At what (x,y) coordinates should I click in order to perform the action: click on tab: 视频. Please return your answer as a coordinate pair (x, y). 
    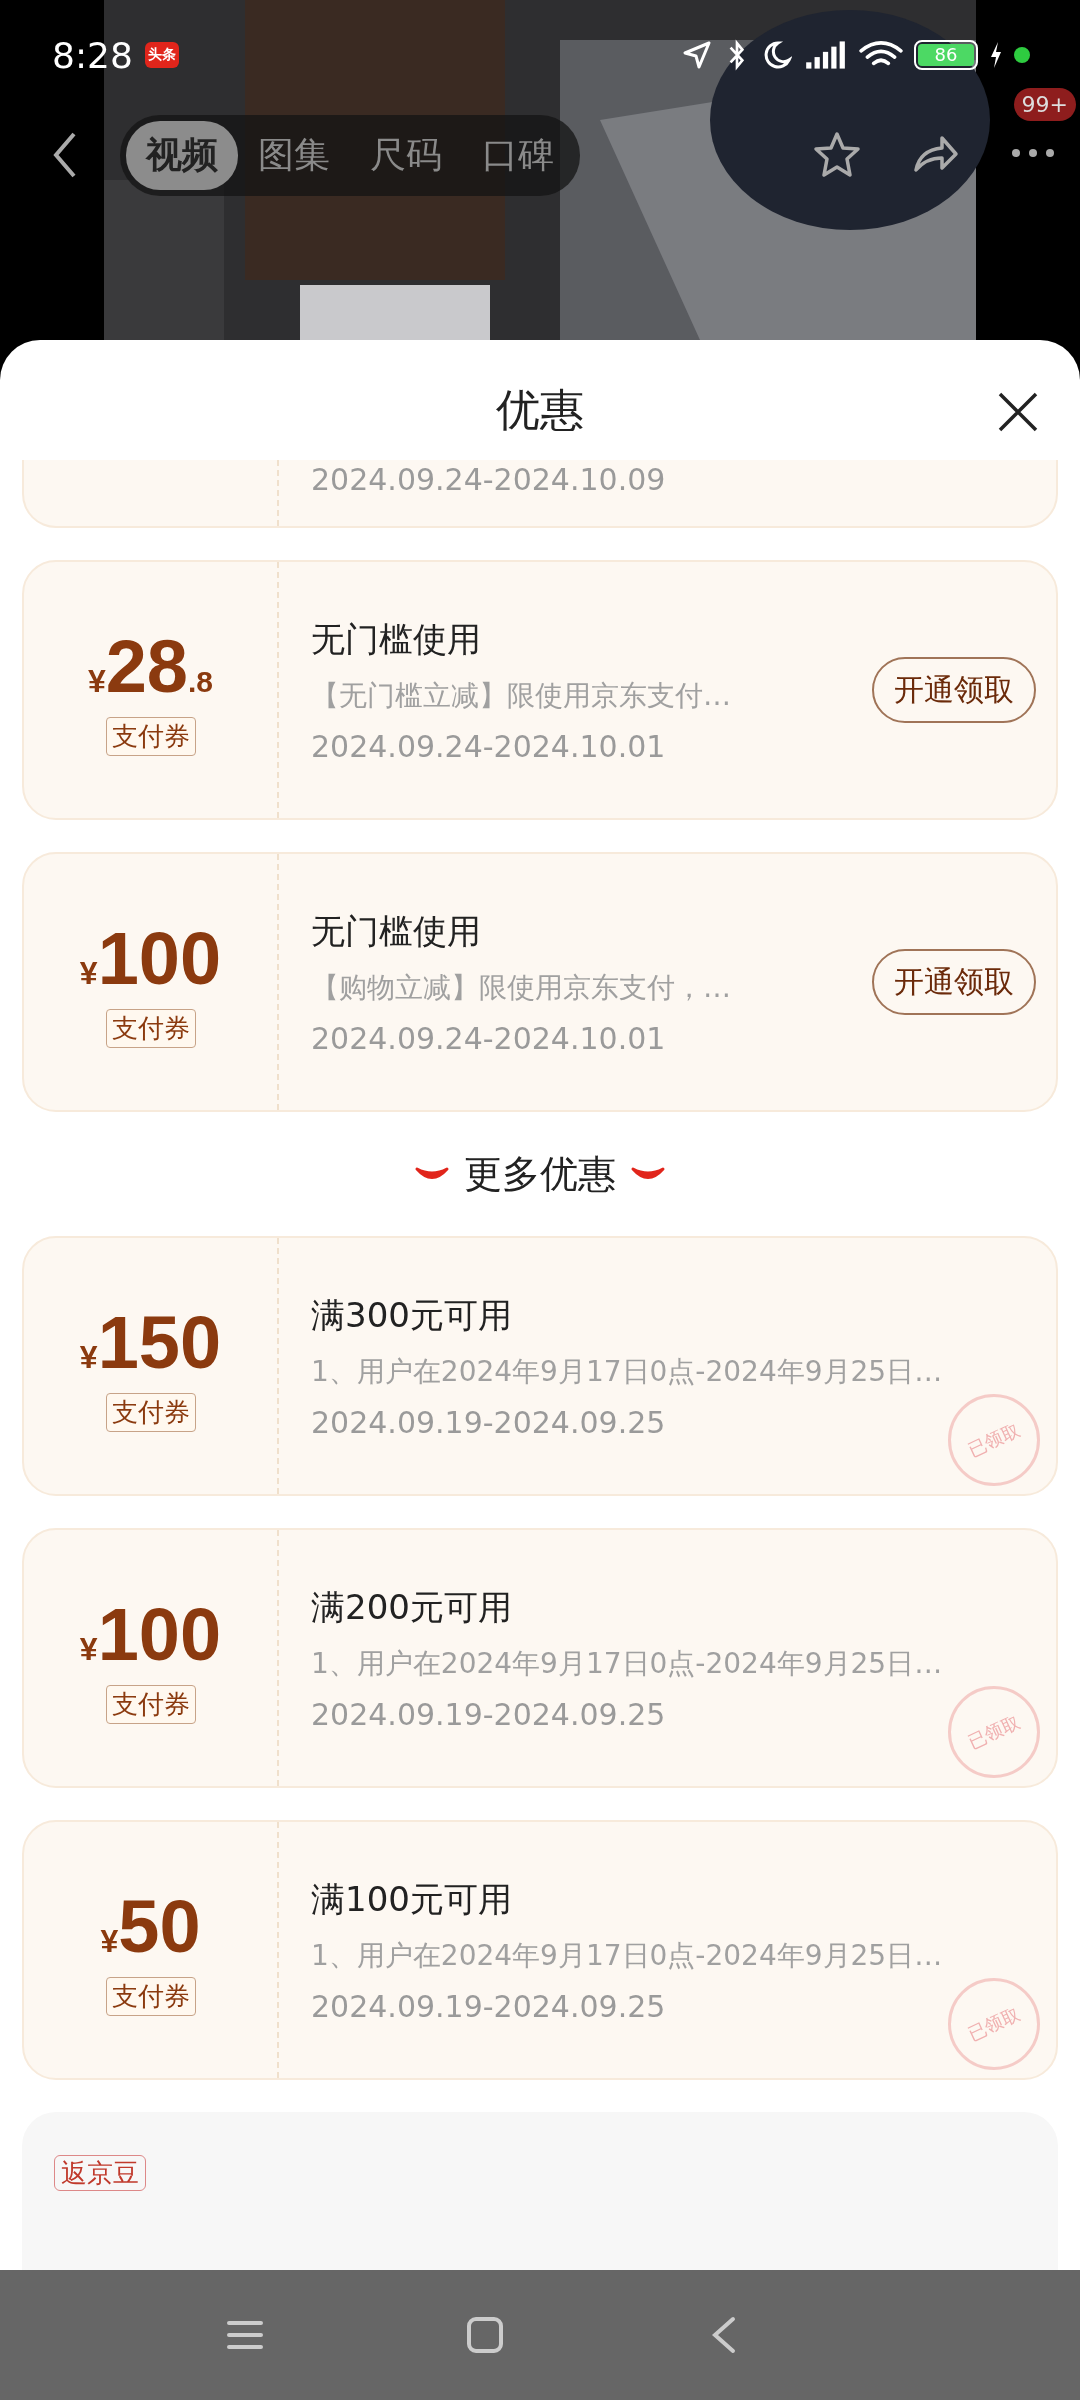
    Looking at the image, I should click on (182, 155).